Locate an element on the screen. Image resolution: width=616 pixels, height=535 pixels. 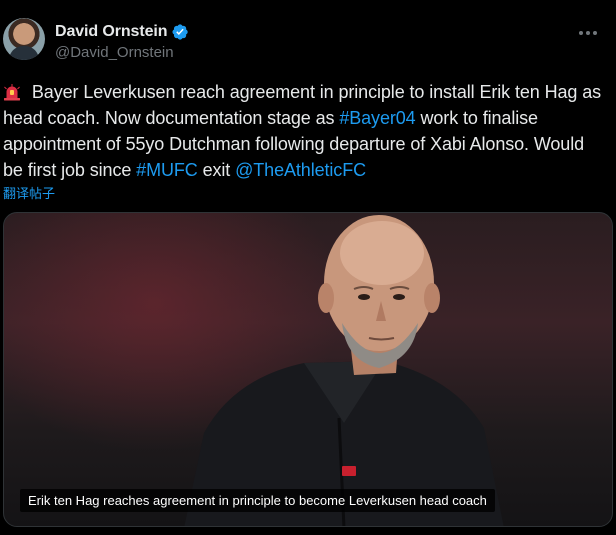
avatar-shirt is located at coordinates (24, 53).